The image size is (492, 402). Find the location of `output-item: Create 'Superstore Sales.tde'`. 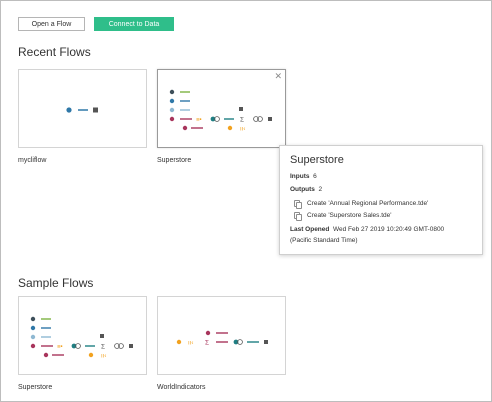

output-item: Create 'Superstore Sales.tde' is located at coordinates (343, 216).